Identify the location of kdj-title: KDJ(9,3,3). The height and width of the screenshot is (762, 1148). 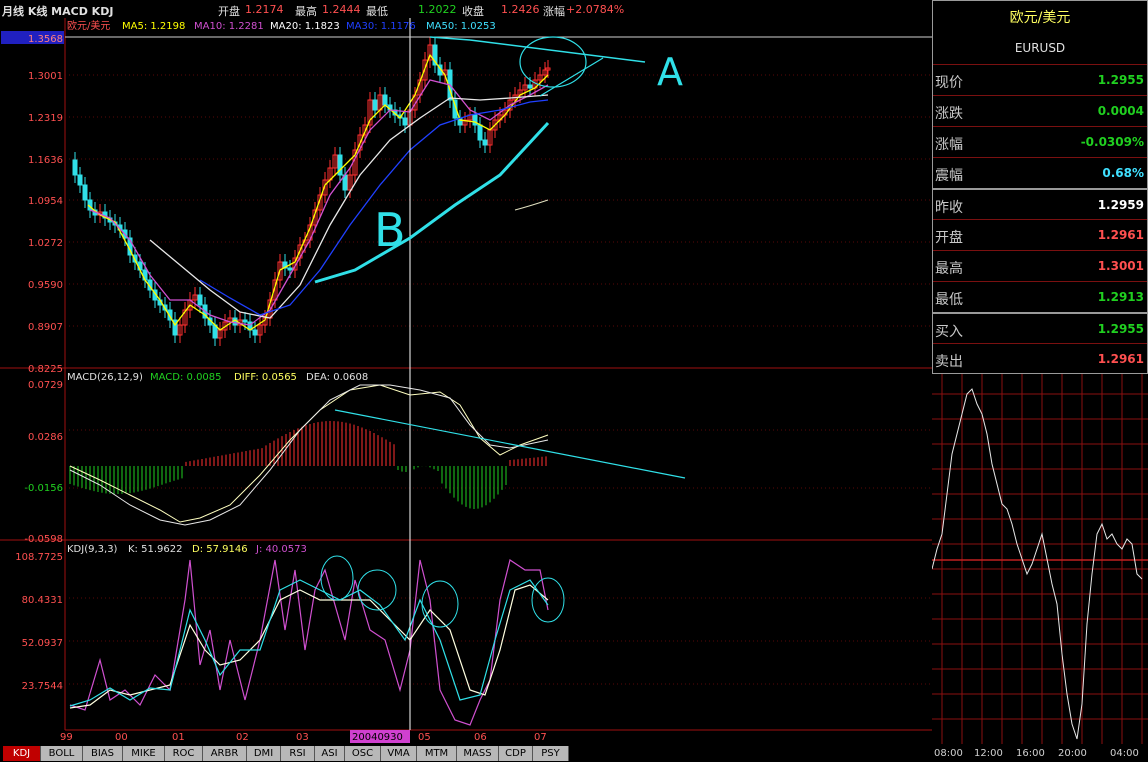
(92, 549).